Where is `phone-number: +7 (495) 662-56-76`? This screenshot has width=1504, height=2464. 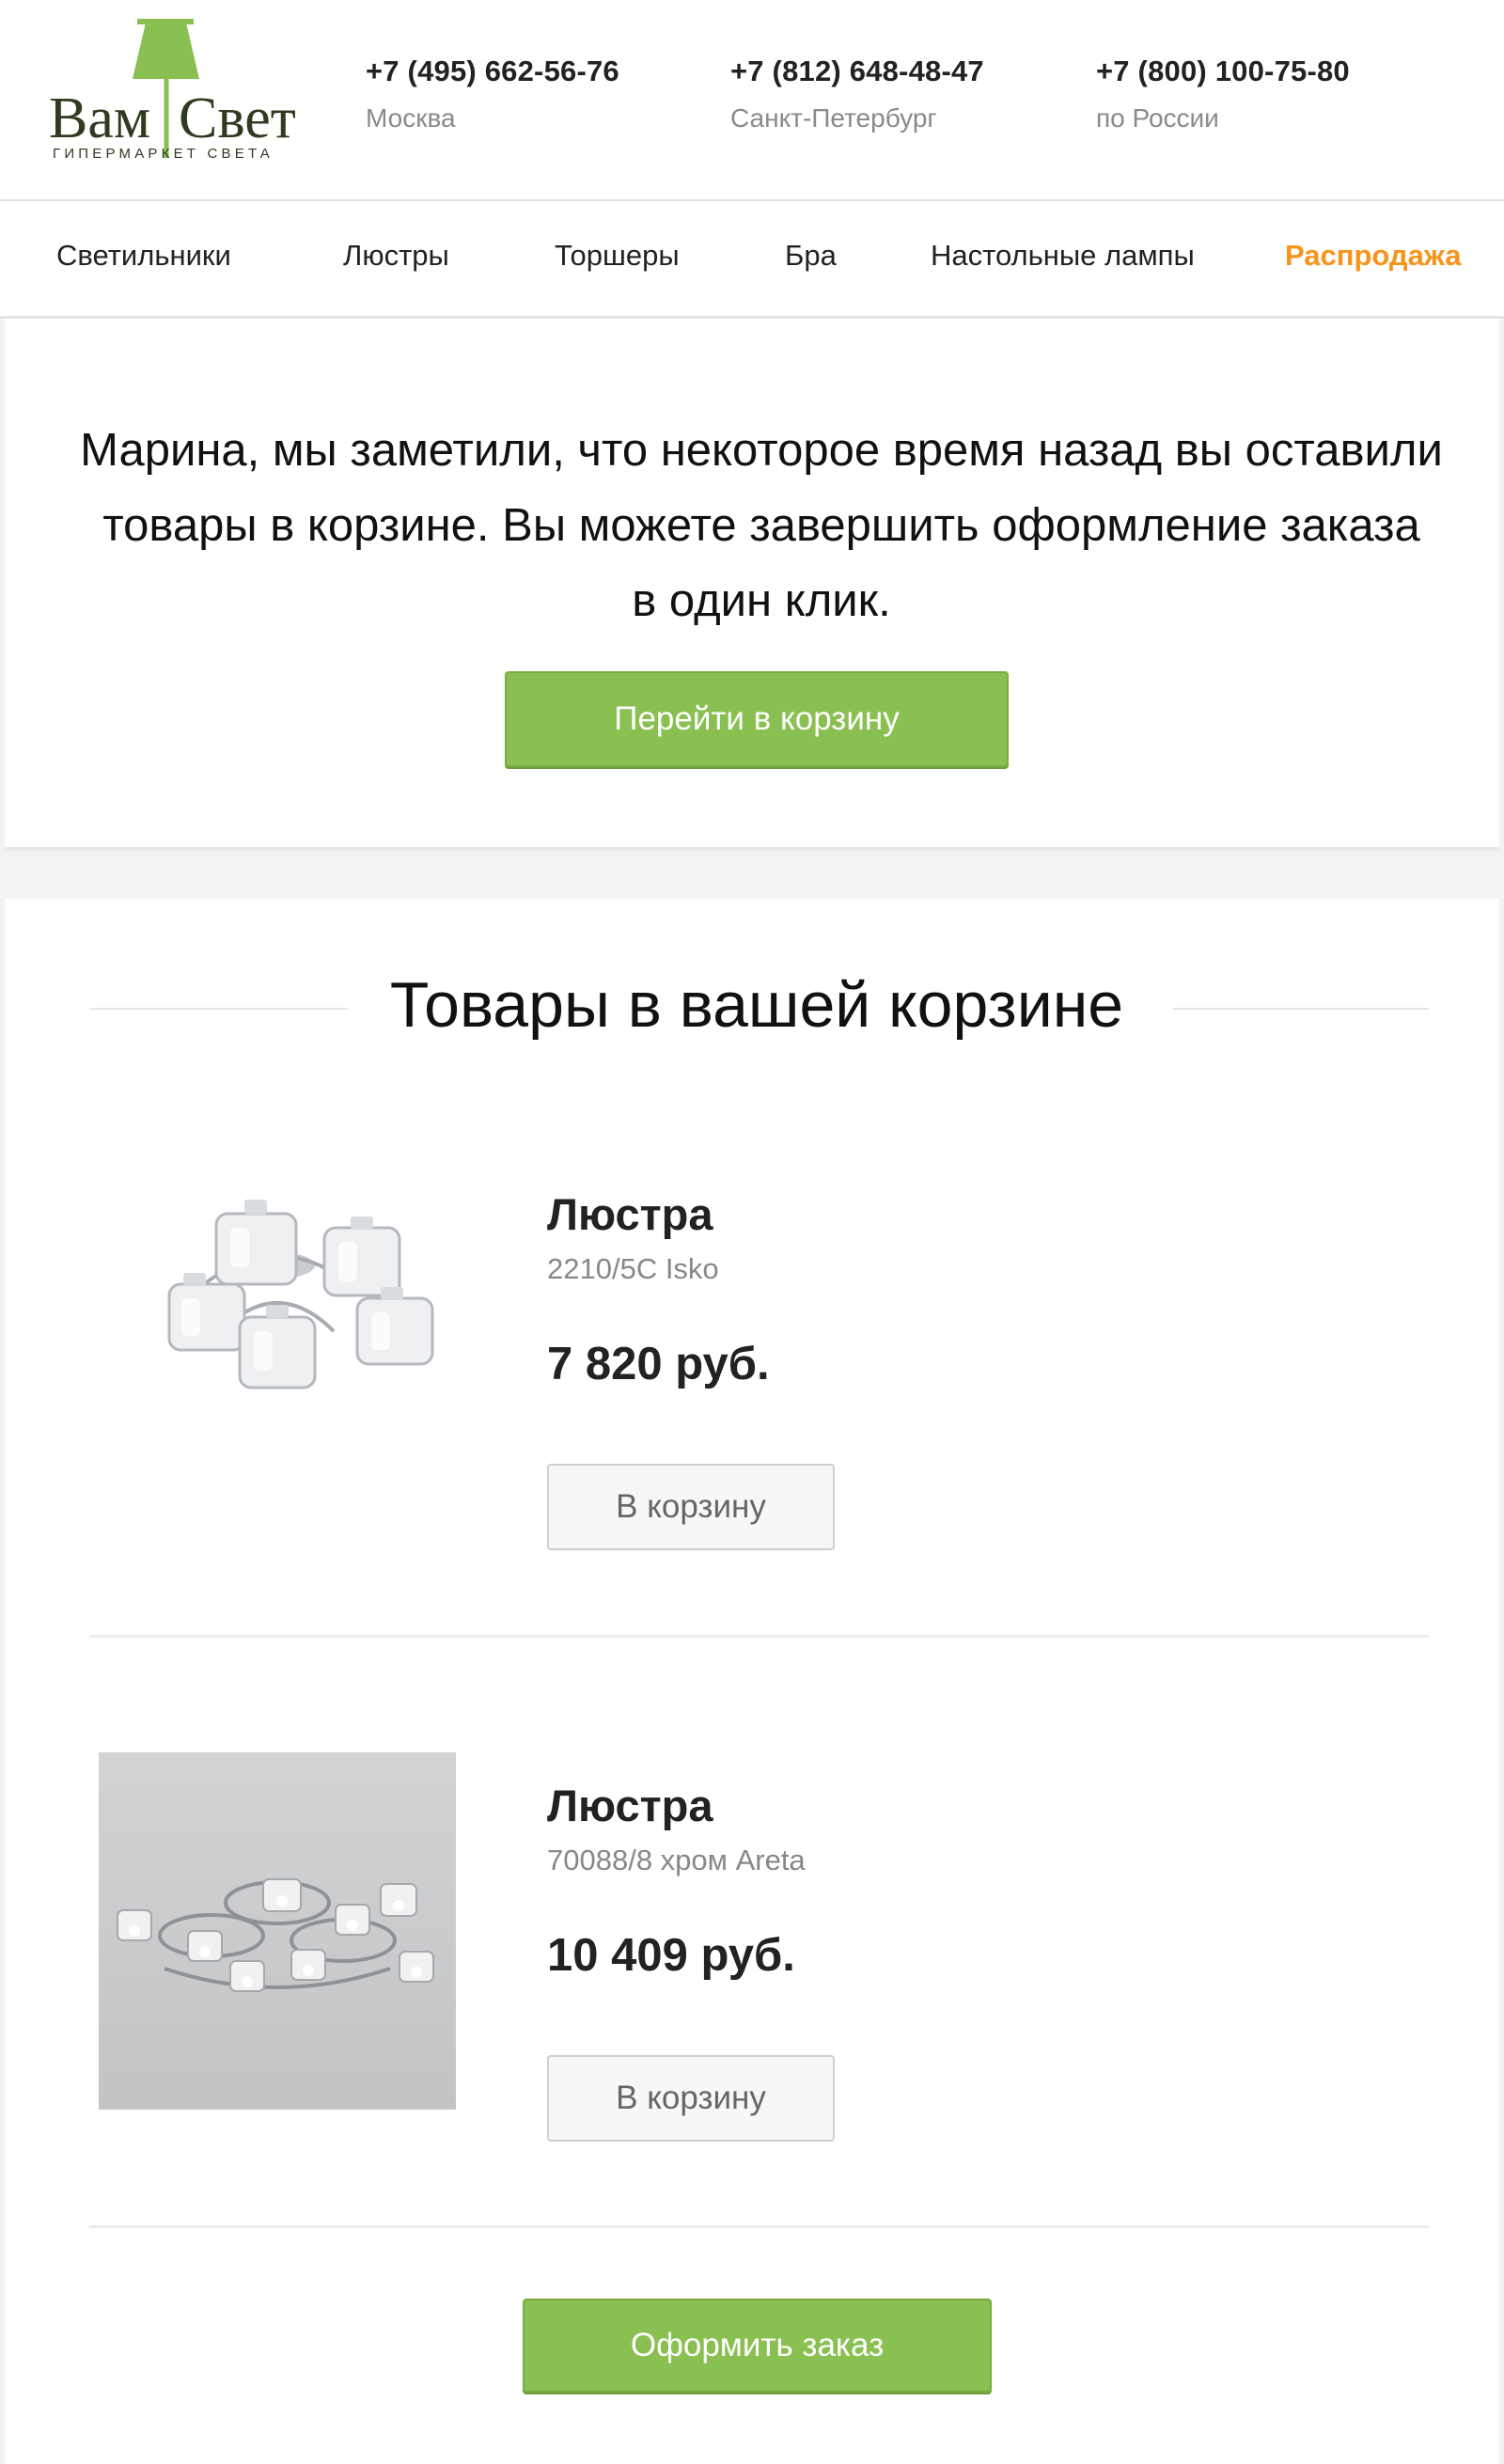
phone-number: +7 (495) 662-56-76 is located at coordinates (492, 71).